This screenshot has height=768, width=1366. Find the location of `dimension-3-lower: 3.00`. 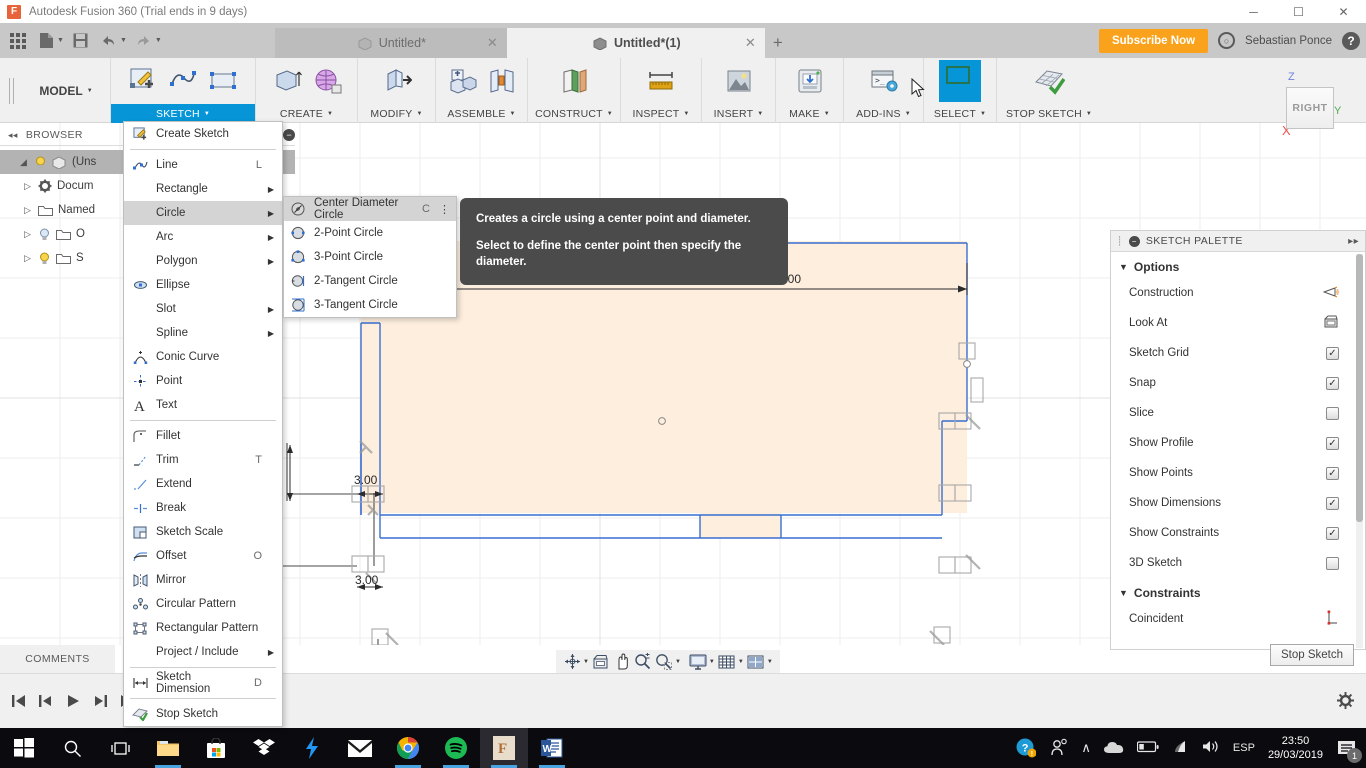

dimension-3-lower: 3.00 is located at coordinates (366, 580).